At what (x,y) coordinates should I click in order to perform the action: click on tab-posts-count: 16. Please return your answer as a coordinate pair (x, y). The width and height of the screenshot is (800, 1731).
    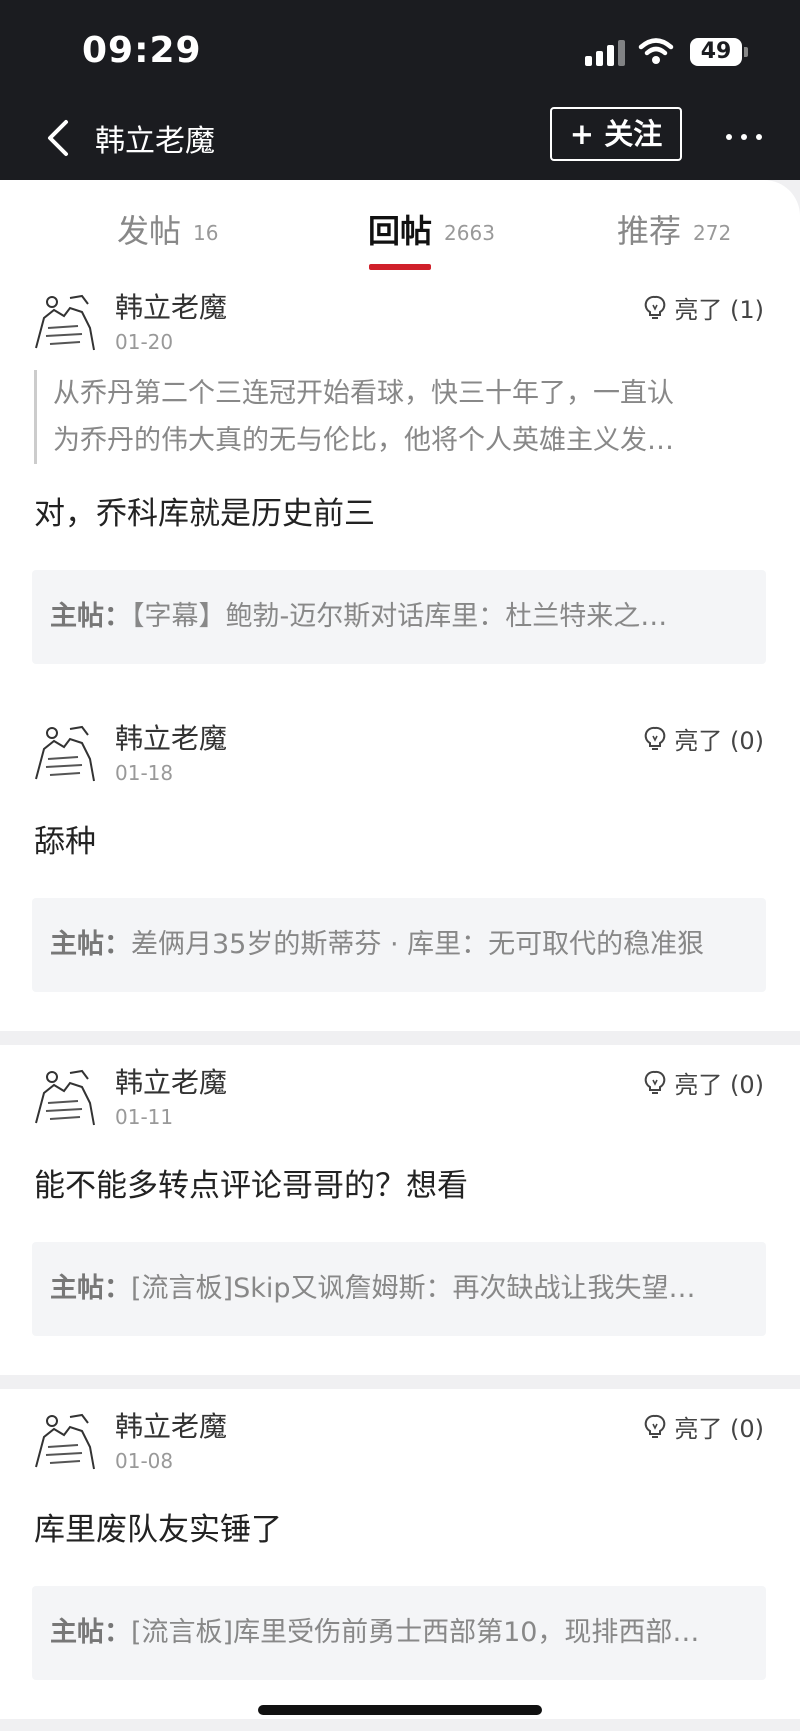
    Looking at the image, I should click on (206, 233).